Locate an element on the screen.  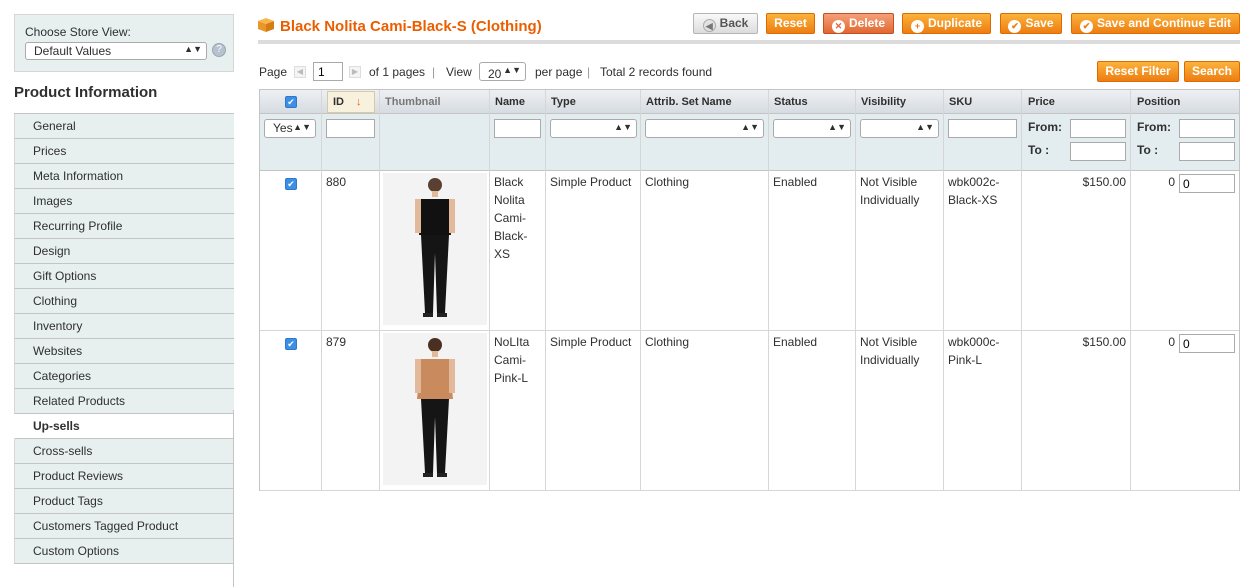
reset-button: Reset is located at coordinates (790, 23).